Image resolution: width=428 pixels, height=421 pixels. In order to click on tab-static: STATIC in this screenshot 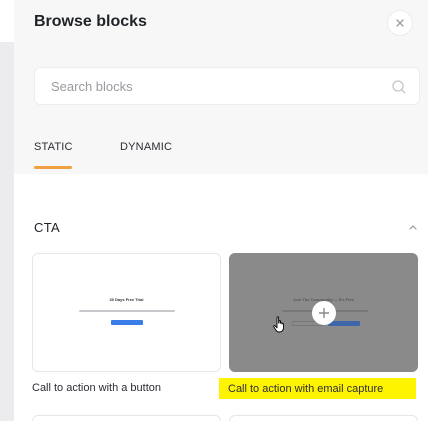, I will do `click(53, 155)`.